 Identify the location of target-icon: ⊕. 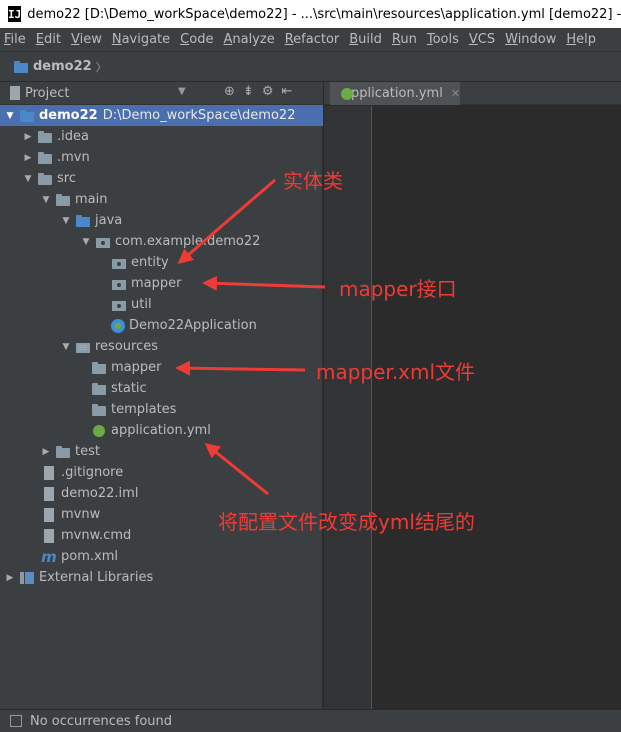
(229, 91).